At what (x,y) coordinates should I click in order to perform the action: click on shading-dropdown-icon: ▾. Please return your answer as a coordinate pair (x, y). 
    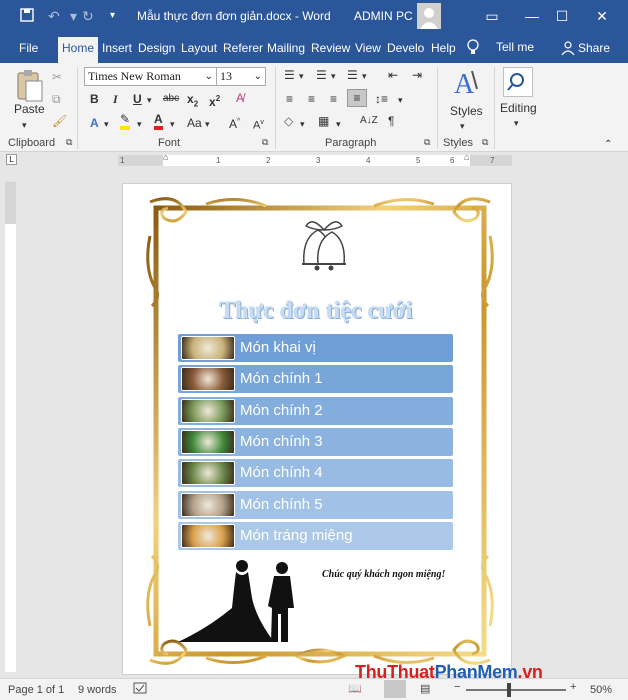
    Looking at the image, I should click on (302, 124).